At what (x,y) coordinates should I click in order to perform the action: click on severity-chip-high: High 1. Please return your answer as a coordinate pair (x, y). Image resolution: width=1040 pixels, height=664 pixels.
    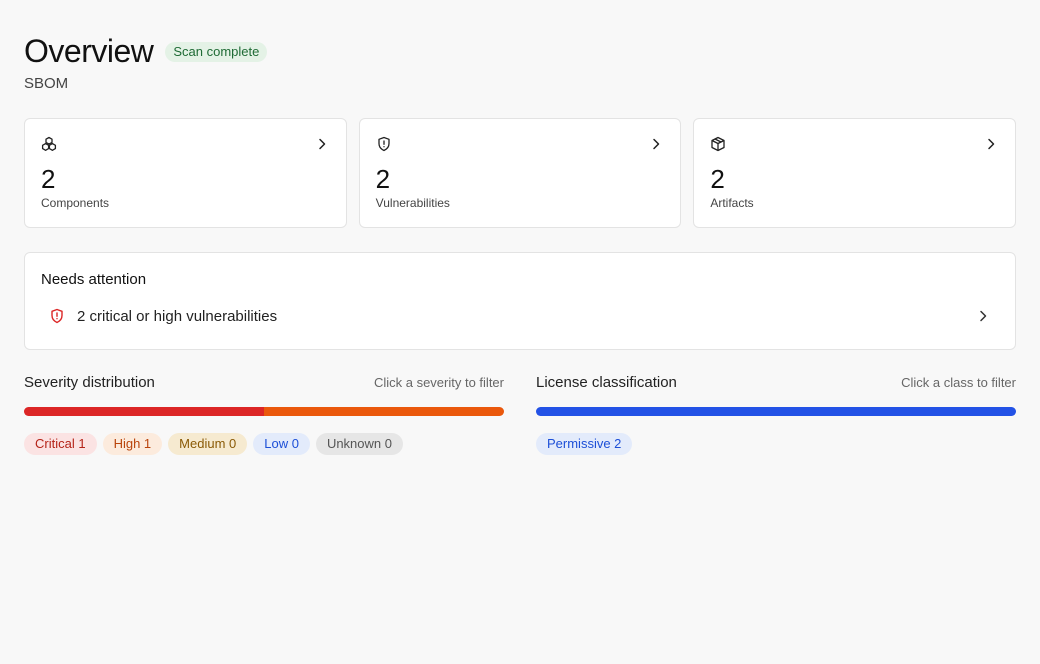
    Looking at the image, I should click on (132, 444).